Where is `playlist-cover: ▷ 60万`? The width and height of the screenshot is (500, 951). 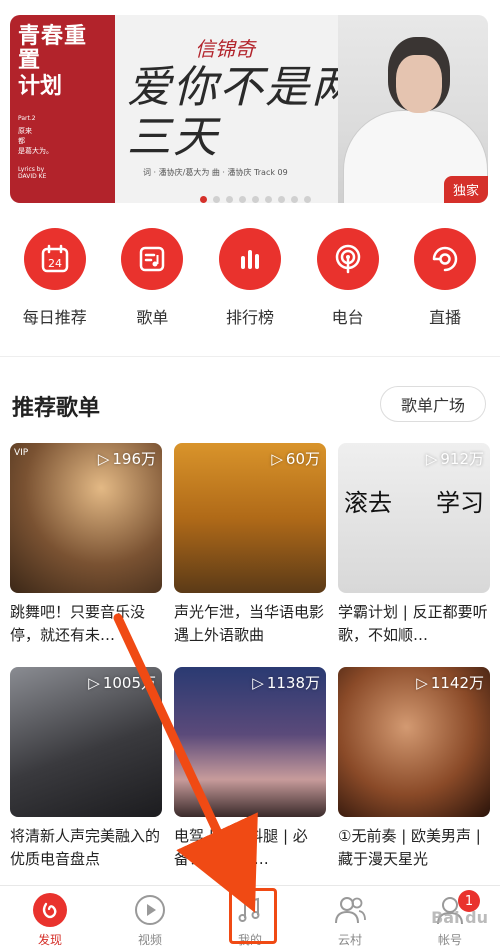
playlist-cover: ▷ 60万 is located at coordinates (250, 518).